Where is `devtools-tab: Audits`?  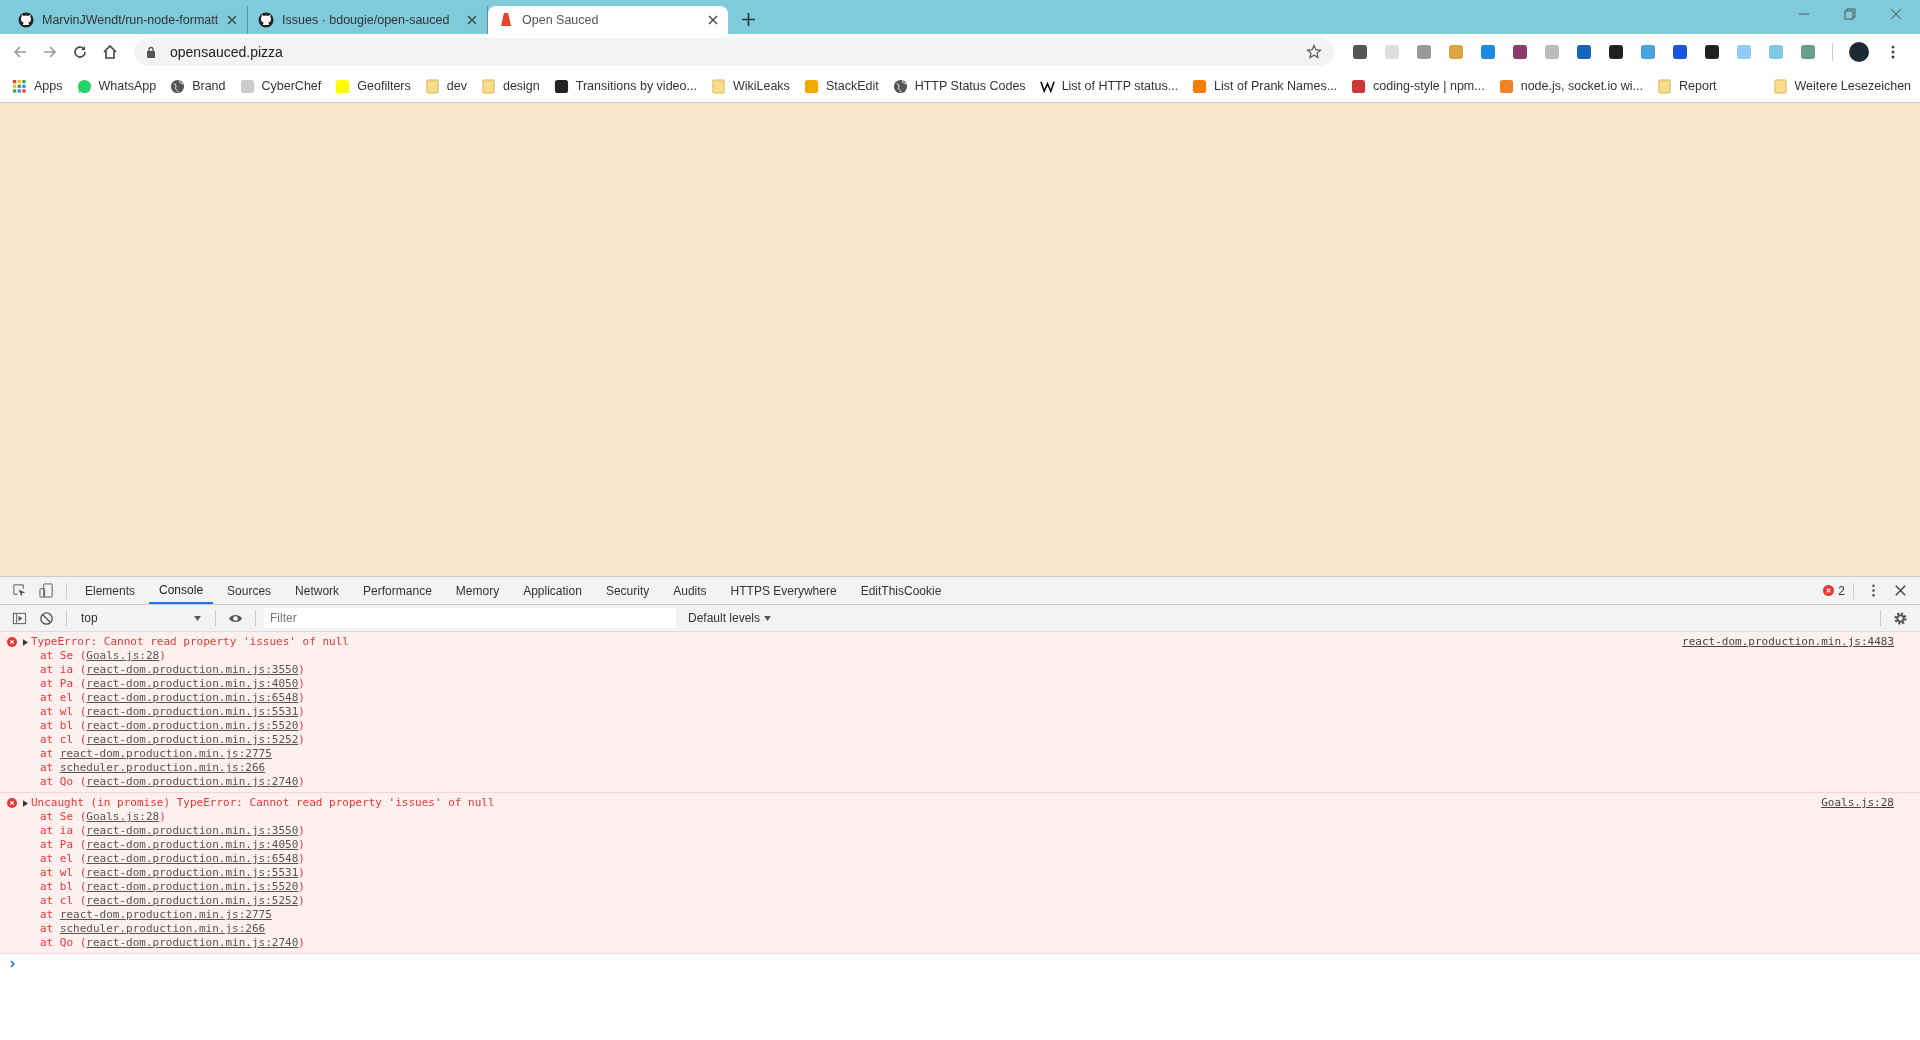 devtools-tab: Audits is located at coordinates (690, 590).